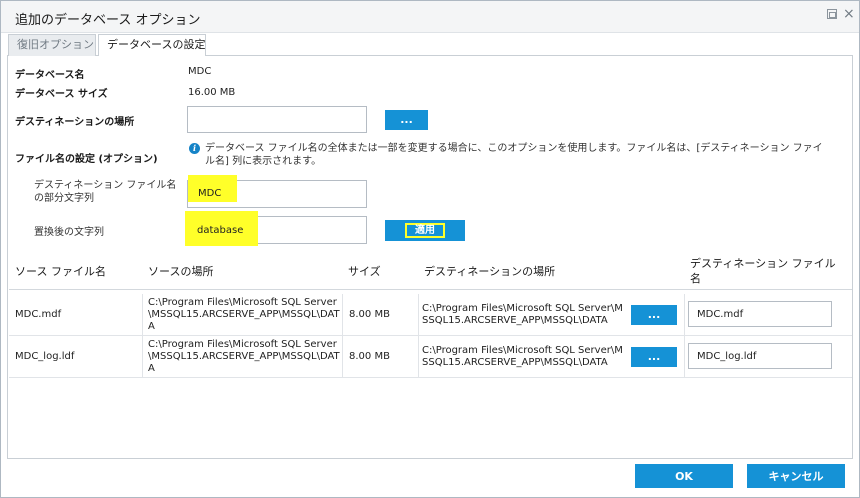  What do you see at coordinates (61, 94) in the screenshot?
I see `db-size-label: データベース サイズ` at bounding box center [61, 94].